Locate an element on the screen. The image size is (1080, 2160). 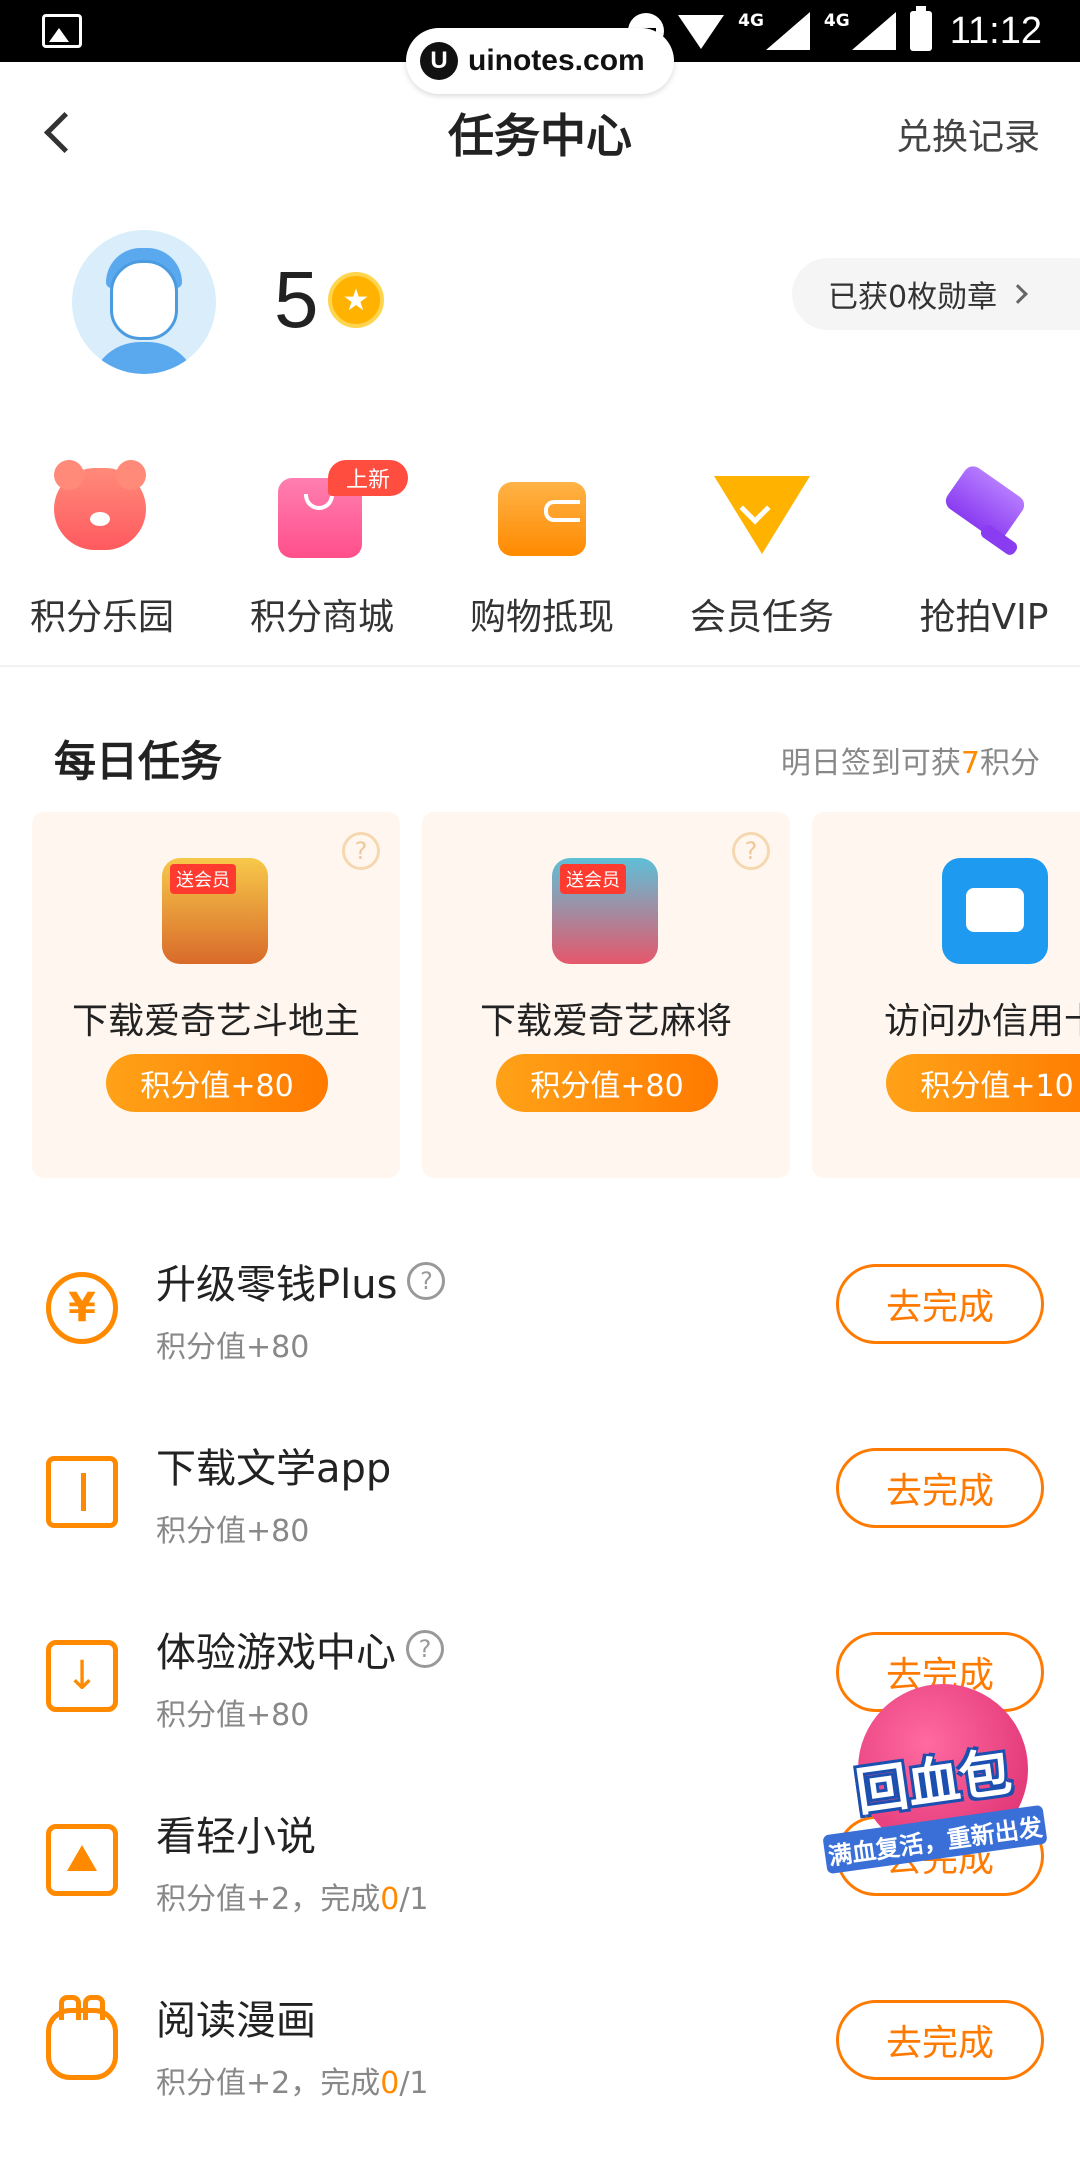
watermark-text: uinotes.com is located at coordinates (556, 60).